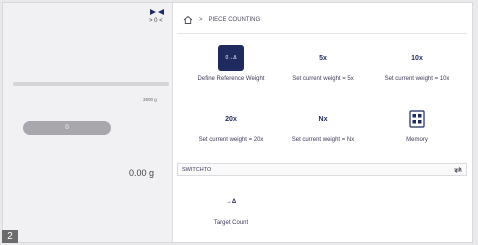 The width and height of the screenshot is (478, 245). I want to click on nx-icon: Nx, so click(323, 119).